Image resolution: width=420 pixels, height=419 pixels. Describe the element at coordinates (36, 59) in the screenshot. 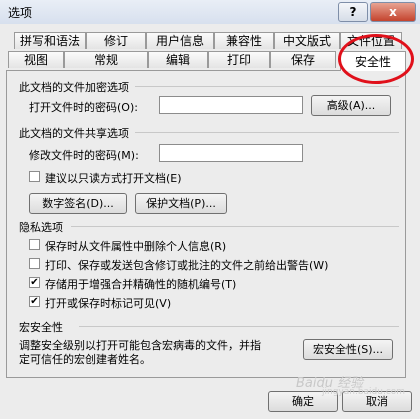

I see `tab-view: 视图` at that location.